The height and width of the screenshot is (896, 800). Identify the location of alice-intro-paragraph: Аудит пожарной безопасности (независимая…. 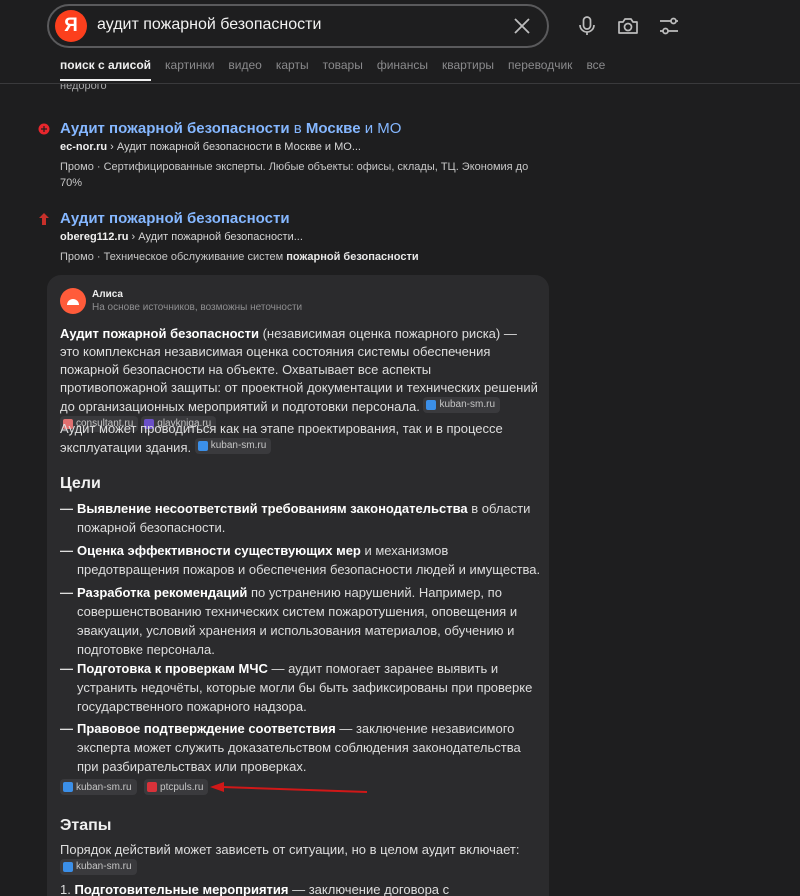
(299, 380).